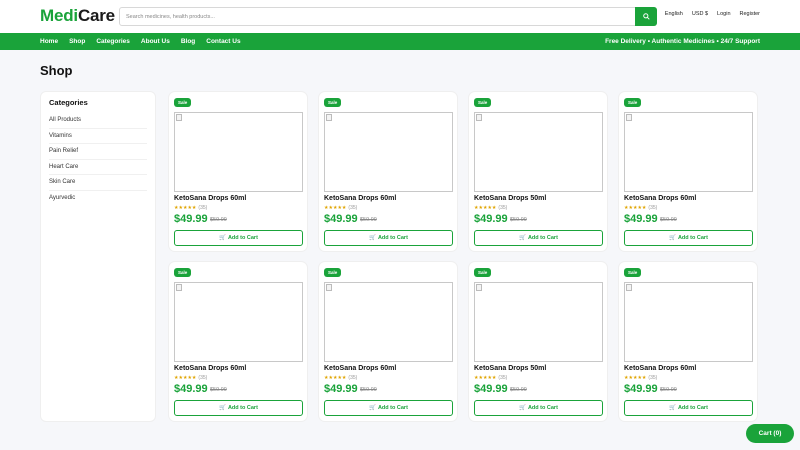 The image size is (800, 450). I want to click on search-input, so click(378, 16).